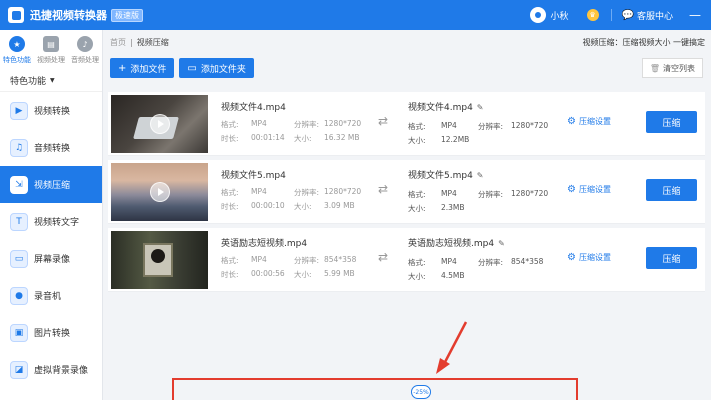 This screenshot has height=400, width=711. Describe the element at coordinates (672, 68) in the screenshot. I see `clear-list-button: 🗑 清空列表` at that location.